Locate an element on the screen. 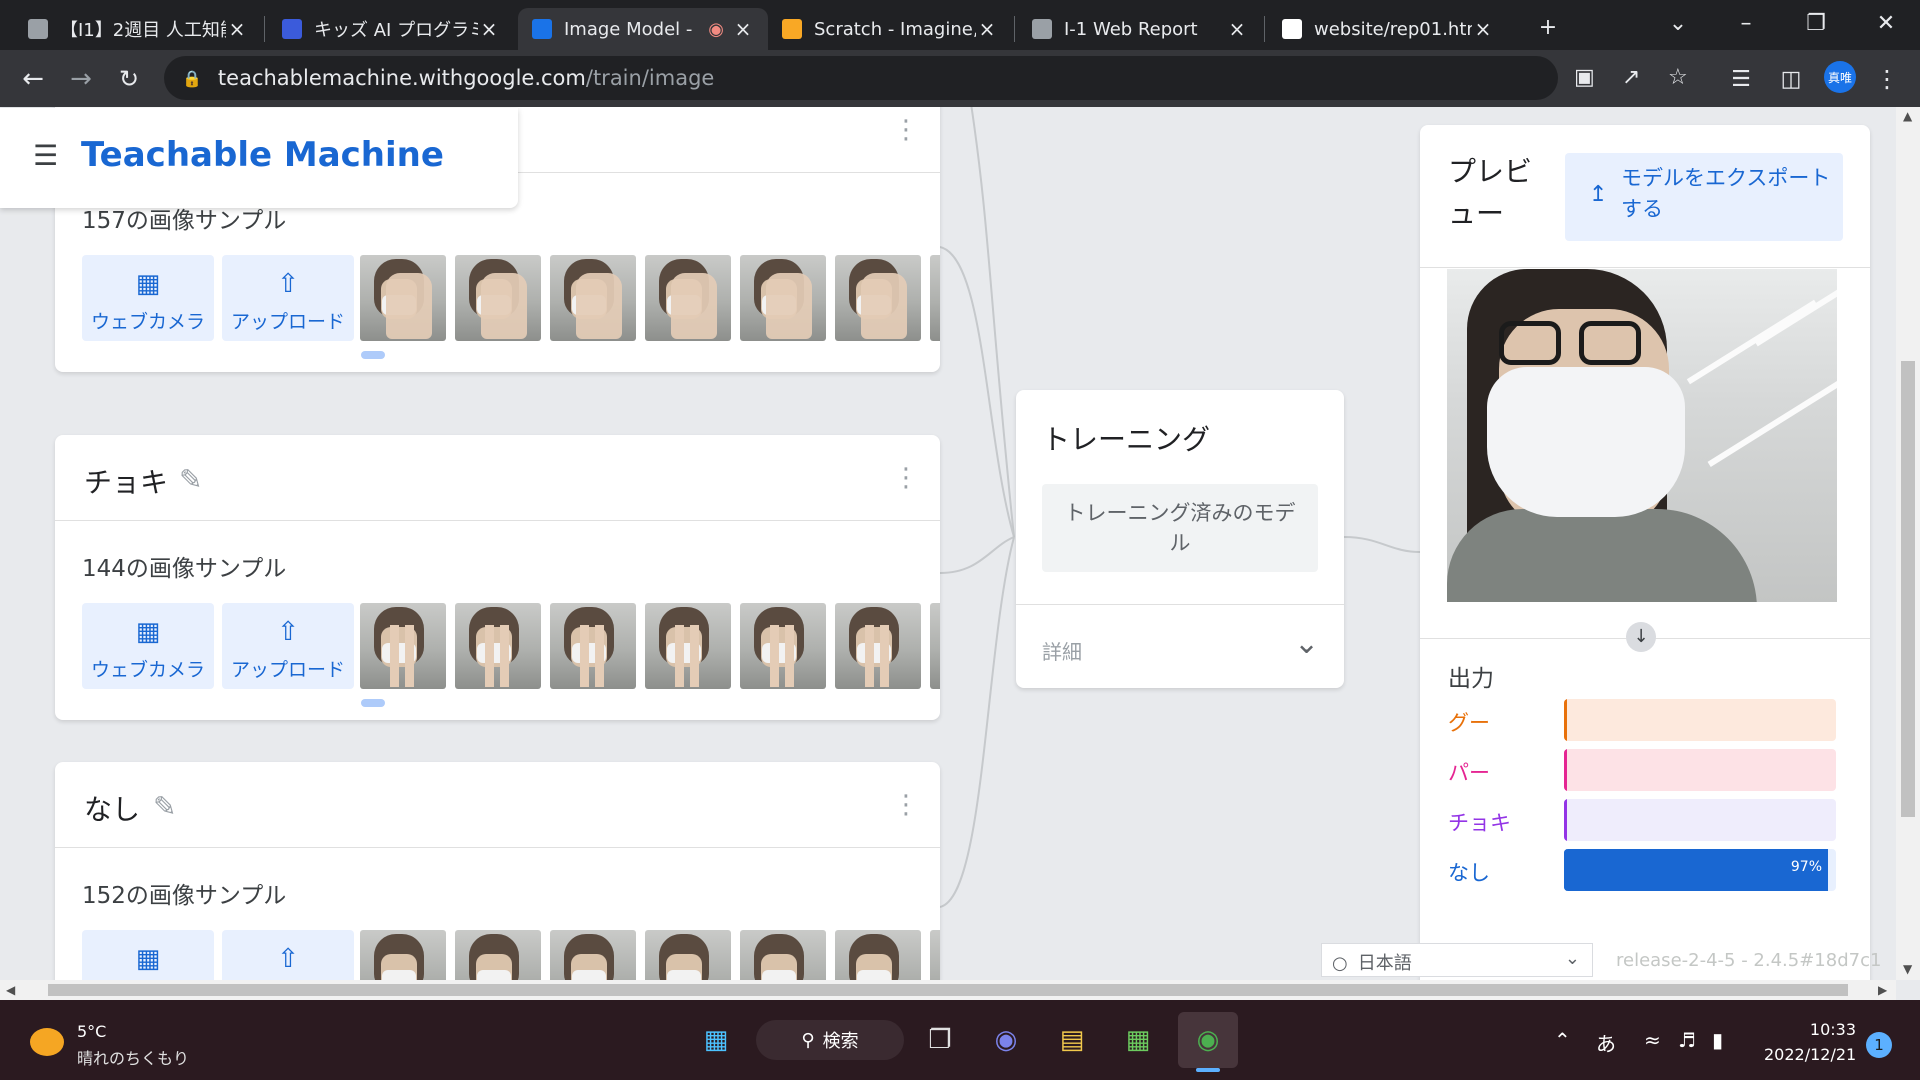 The height and width of the screenshot is (1080, 1920). weather-temperature: 5°C is located at coordinates (91, 1031).